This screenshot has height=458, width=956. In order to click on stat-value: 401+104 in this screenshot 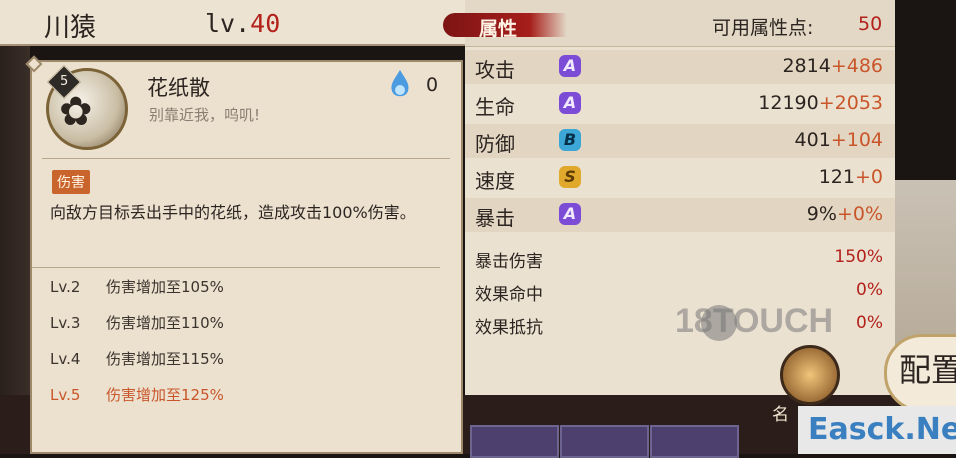, I will do `click(839, 140)`.